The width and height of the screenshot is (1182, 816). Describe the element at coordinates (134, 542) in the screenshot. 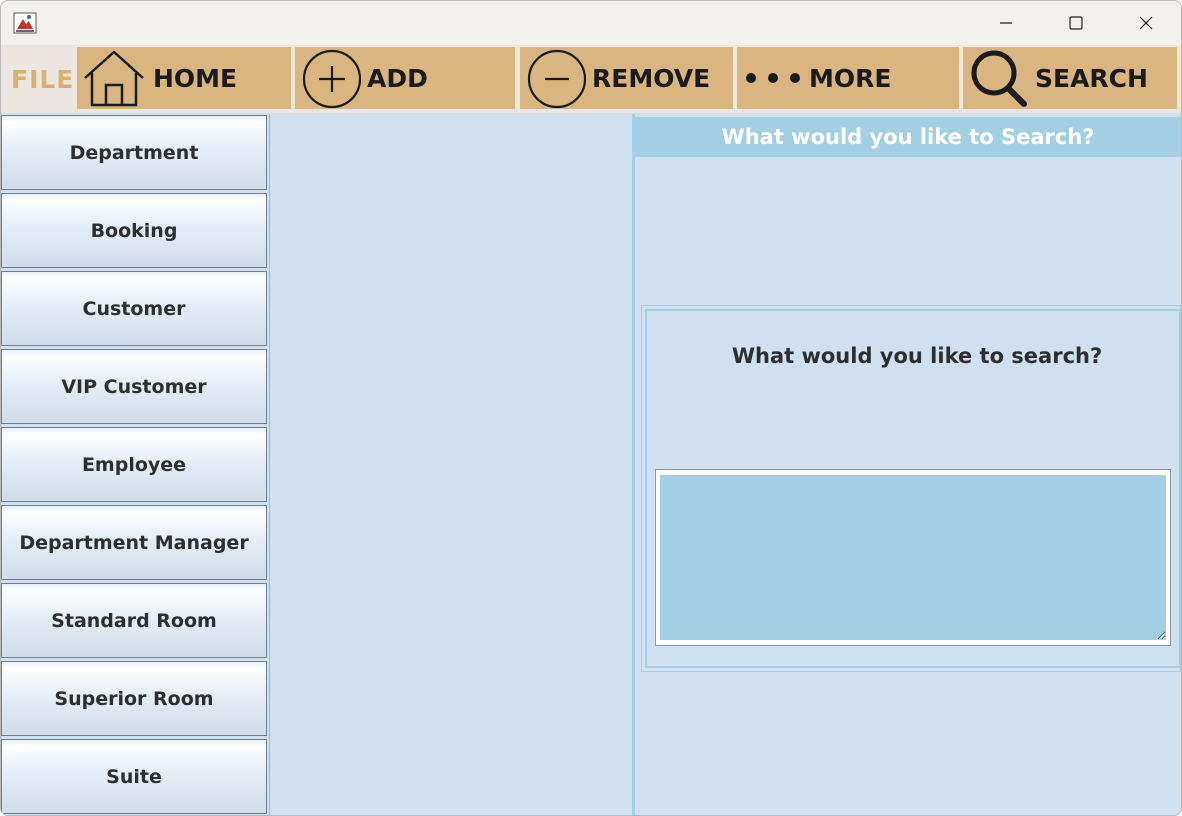

I see `sidebar-item-department-manager: Department Manager` at that location.